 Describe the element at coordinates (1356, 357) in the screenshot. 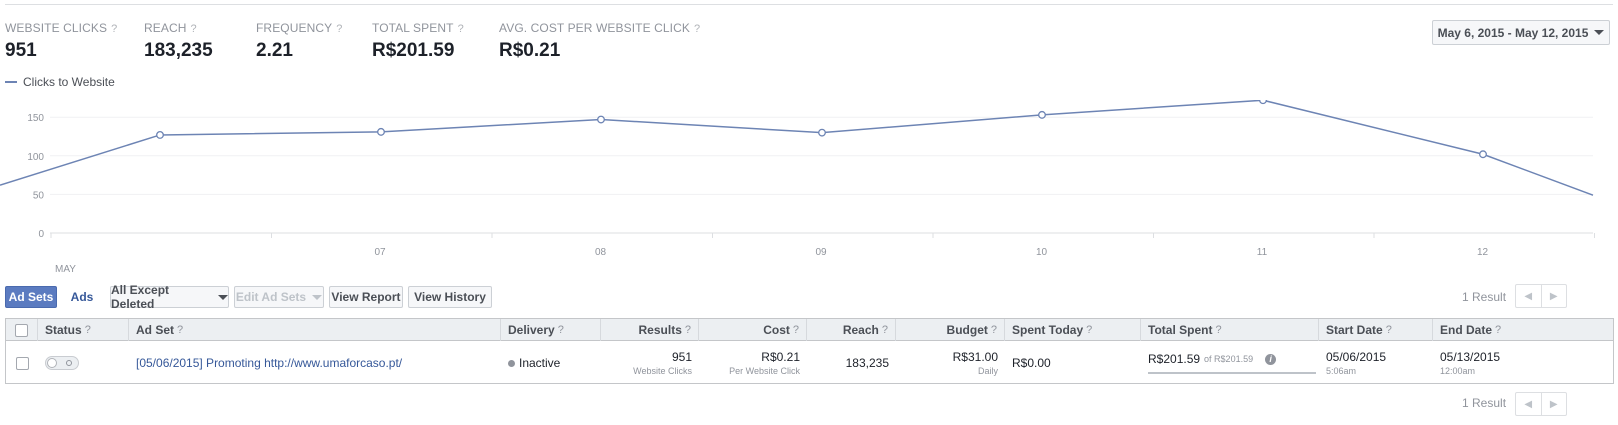

I see `start-date-value: 05/06/2015` at that location.